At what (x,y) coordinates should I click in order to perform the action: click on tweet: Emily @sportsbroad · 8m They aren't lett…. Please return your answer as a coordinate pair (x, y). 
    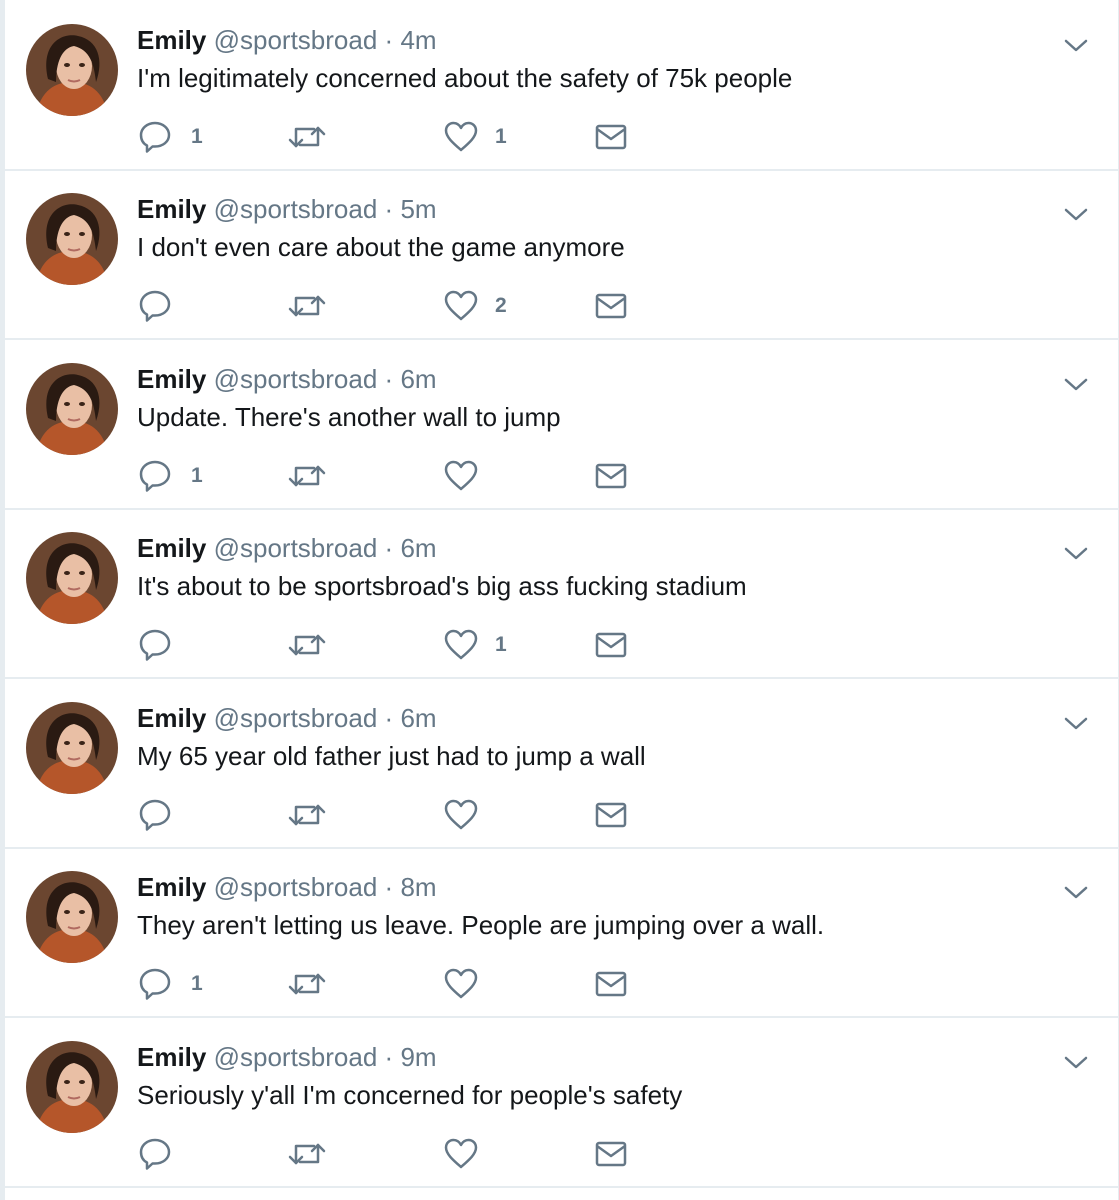
    Looking at the image, I should click on (561, 934).